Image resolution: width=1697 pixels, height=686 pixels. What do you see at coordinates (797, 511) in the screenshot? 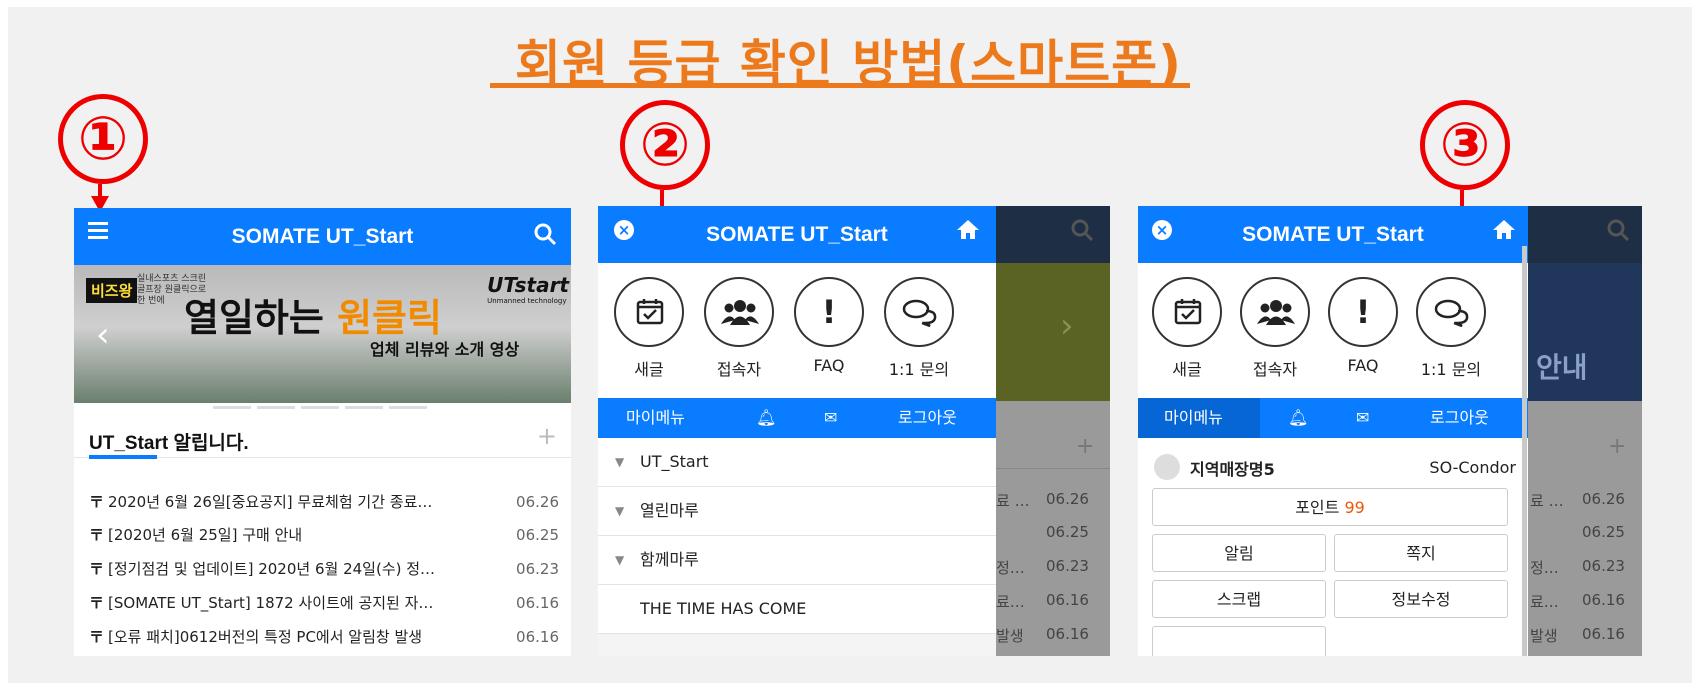
I see `menu-item: ▼ 열린마루` at bounding box center [797, 511].